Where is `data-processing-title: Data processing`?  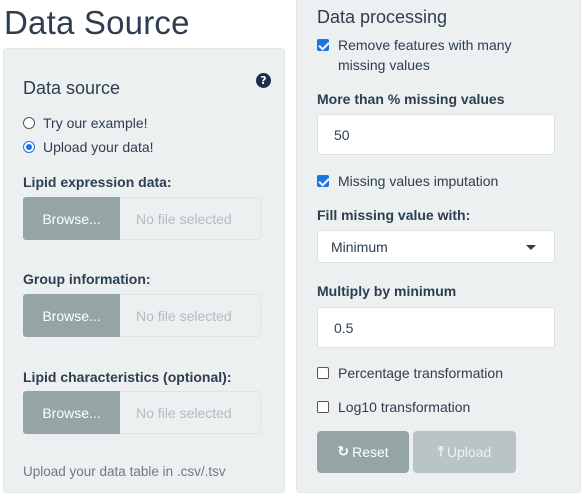
data-processing-title: Data processing is located at coordinates (382, 17).